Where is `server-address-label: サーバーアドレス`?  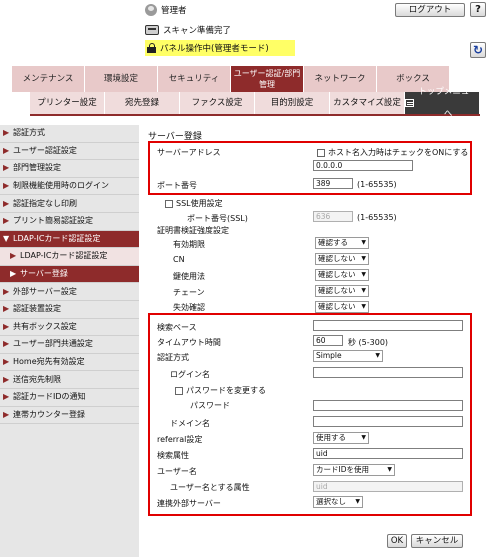 server-address-label: サーバーアドレス is located at coordinates (189, 152).